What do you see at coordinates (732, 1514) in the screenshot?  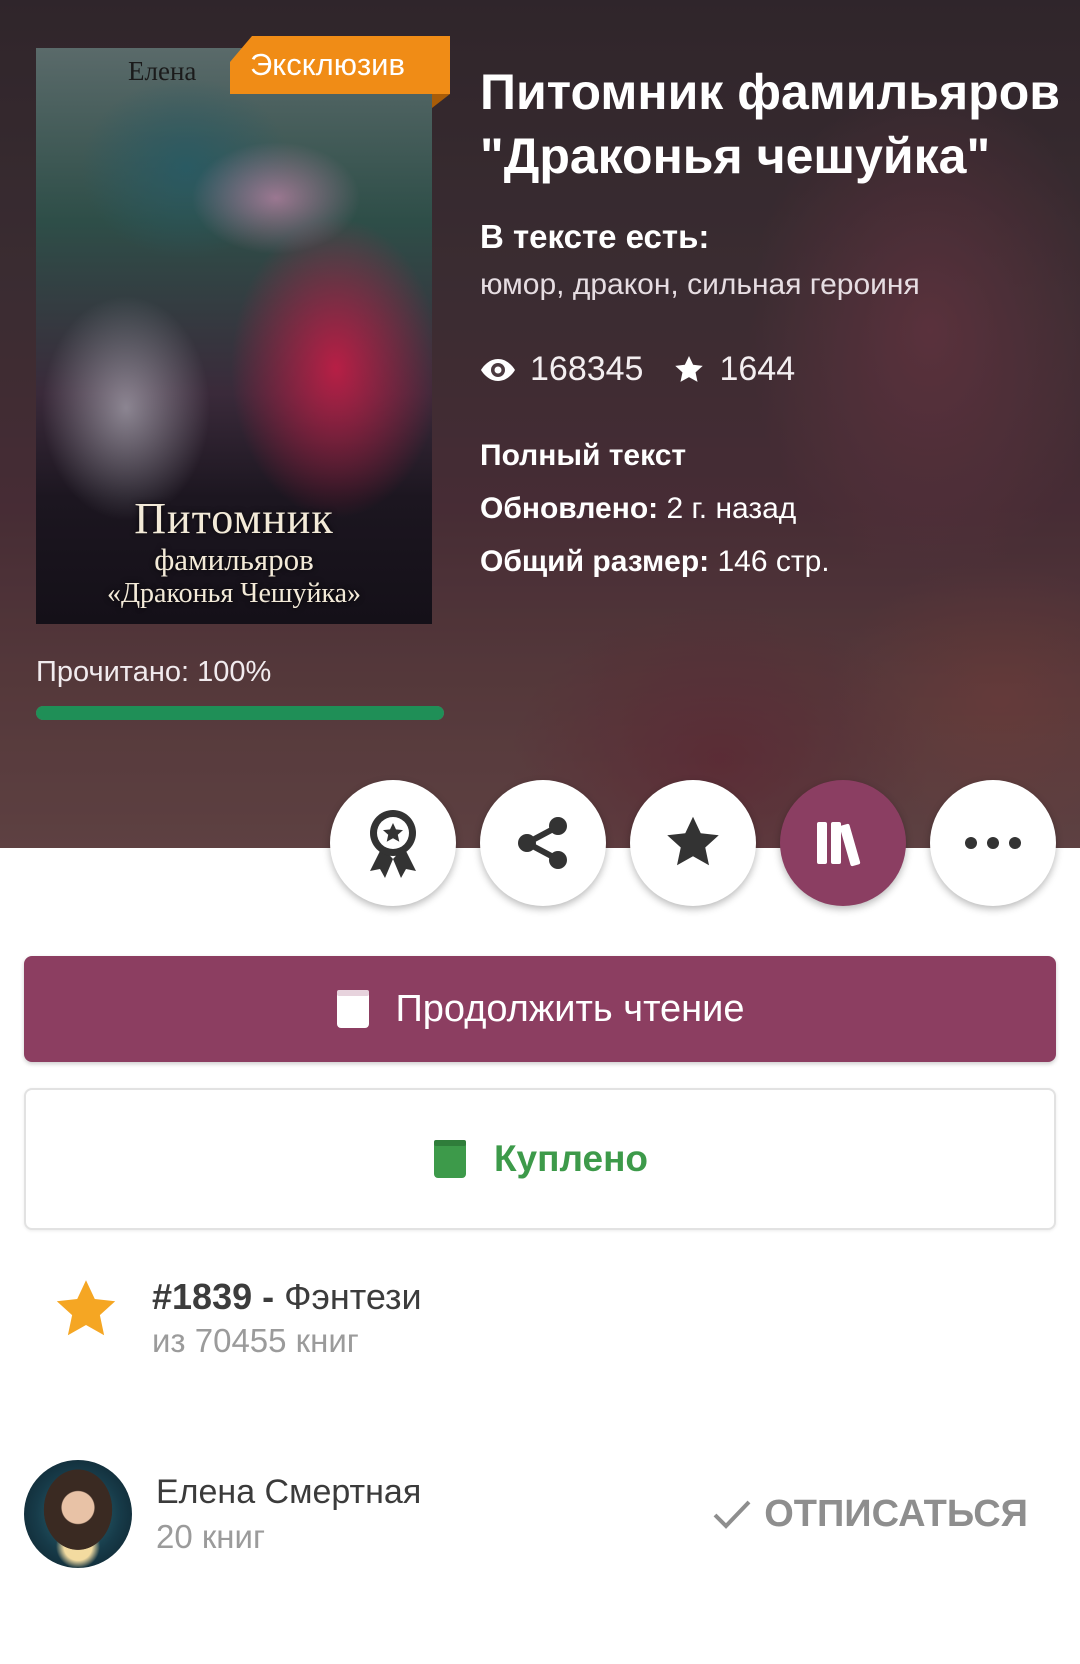 I see `check-icon` at bounding box center [732, 1514].